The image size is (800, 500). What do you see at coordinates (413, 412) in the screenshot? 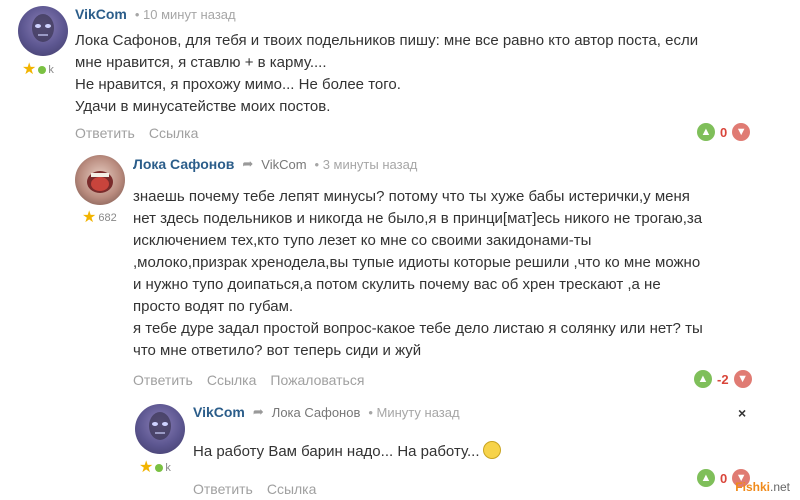
I see `timestamp: • Минуту назад` at bounding box center [413, 412].